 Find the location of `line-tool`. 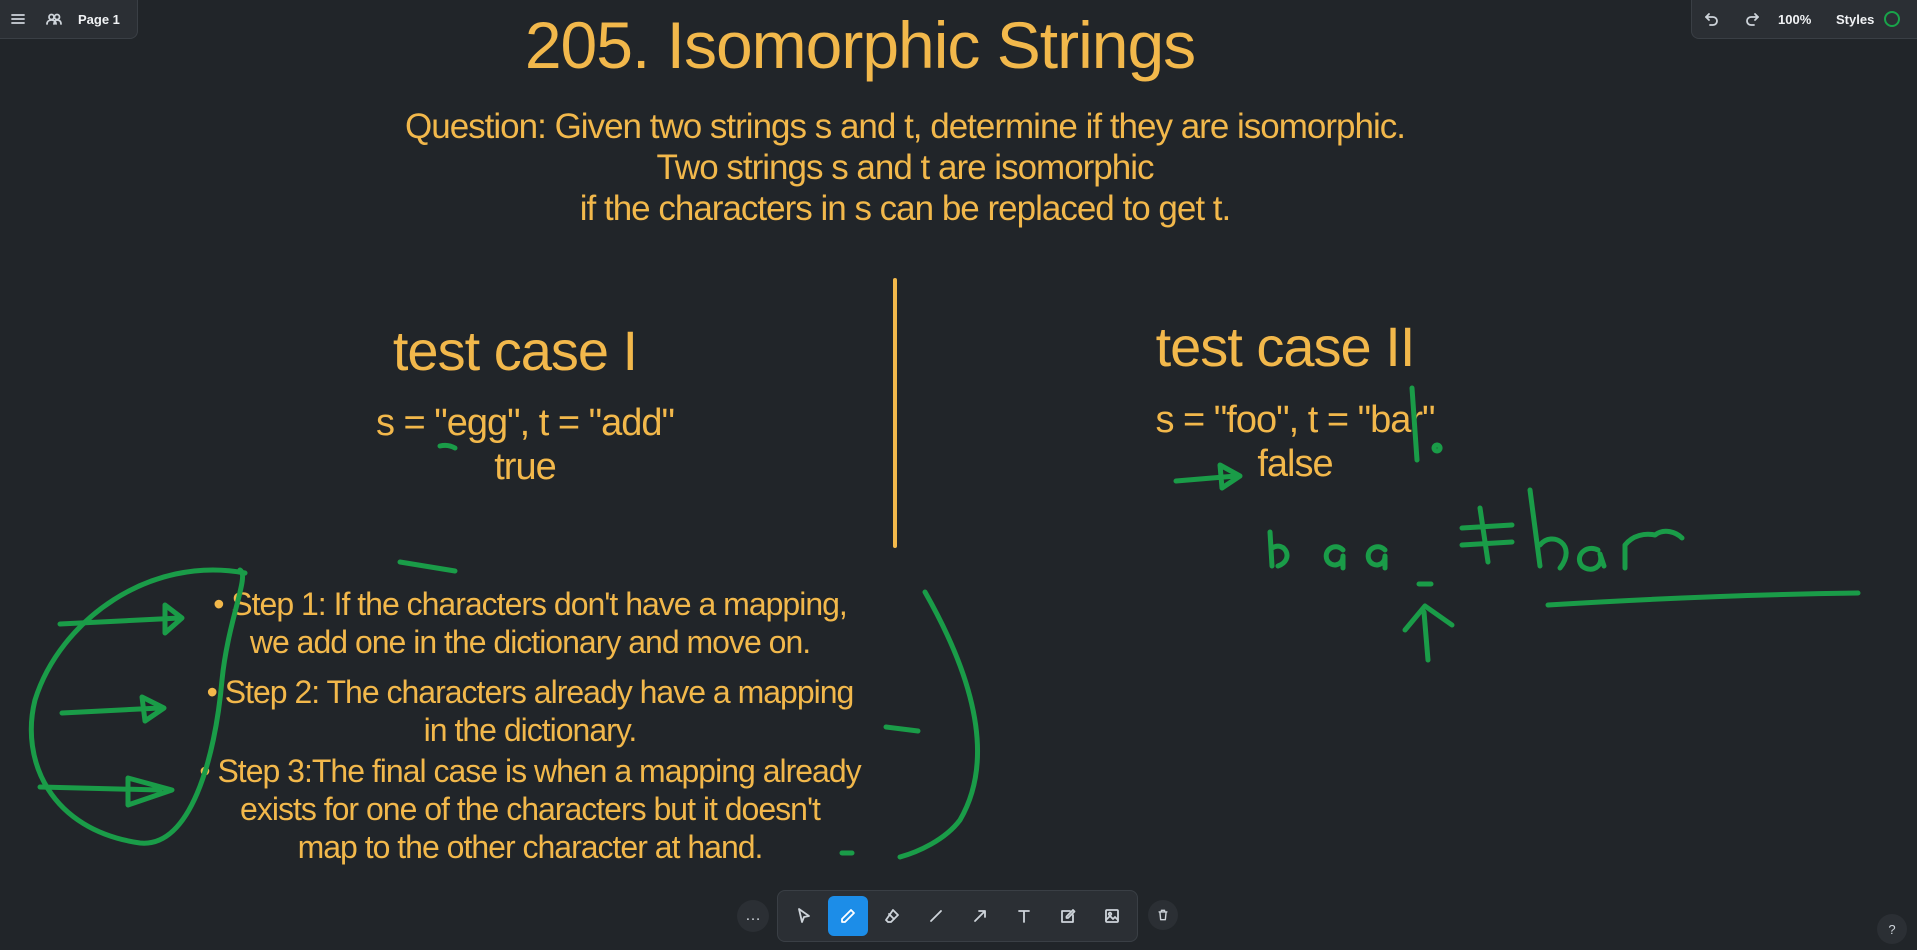

line-tool is located at coordinates (936, 916).